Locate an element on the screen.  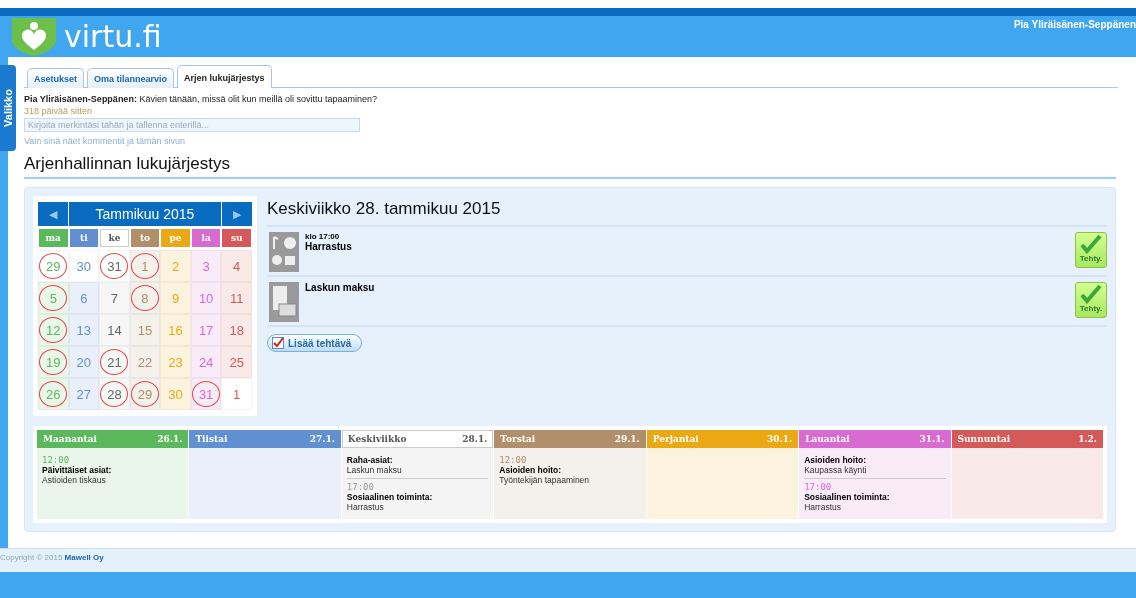
calendar-day: 20 is located at coordinates (84, 362).